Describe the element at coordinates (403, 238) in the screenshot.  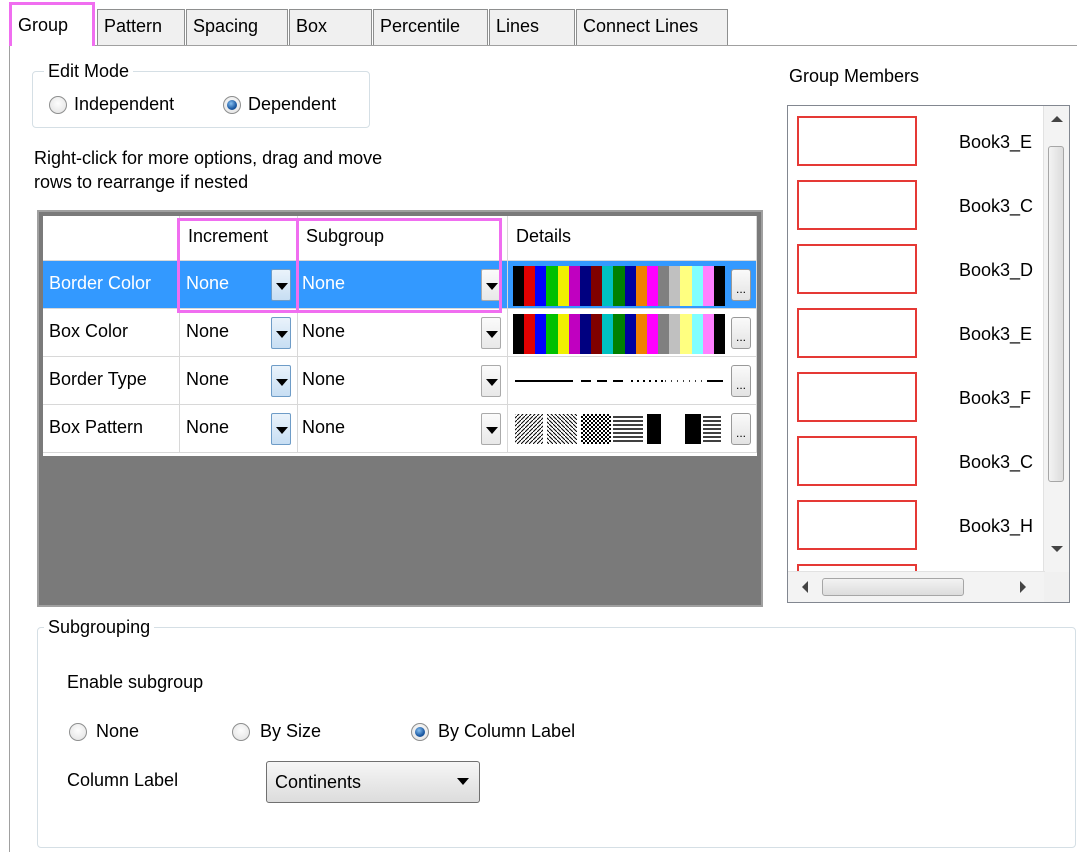
I see `header-subgroup: Subgroup` at that location.